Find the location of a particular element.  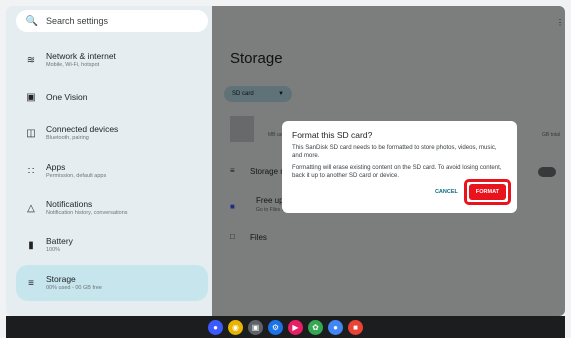

sidebar-item-connected-devices: ◫ Connected devices Bluetooth, pairing is located at coordinates (112, 132).